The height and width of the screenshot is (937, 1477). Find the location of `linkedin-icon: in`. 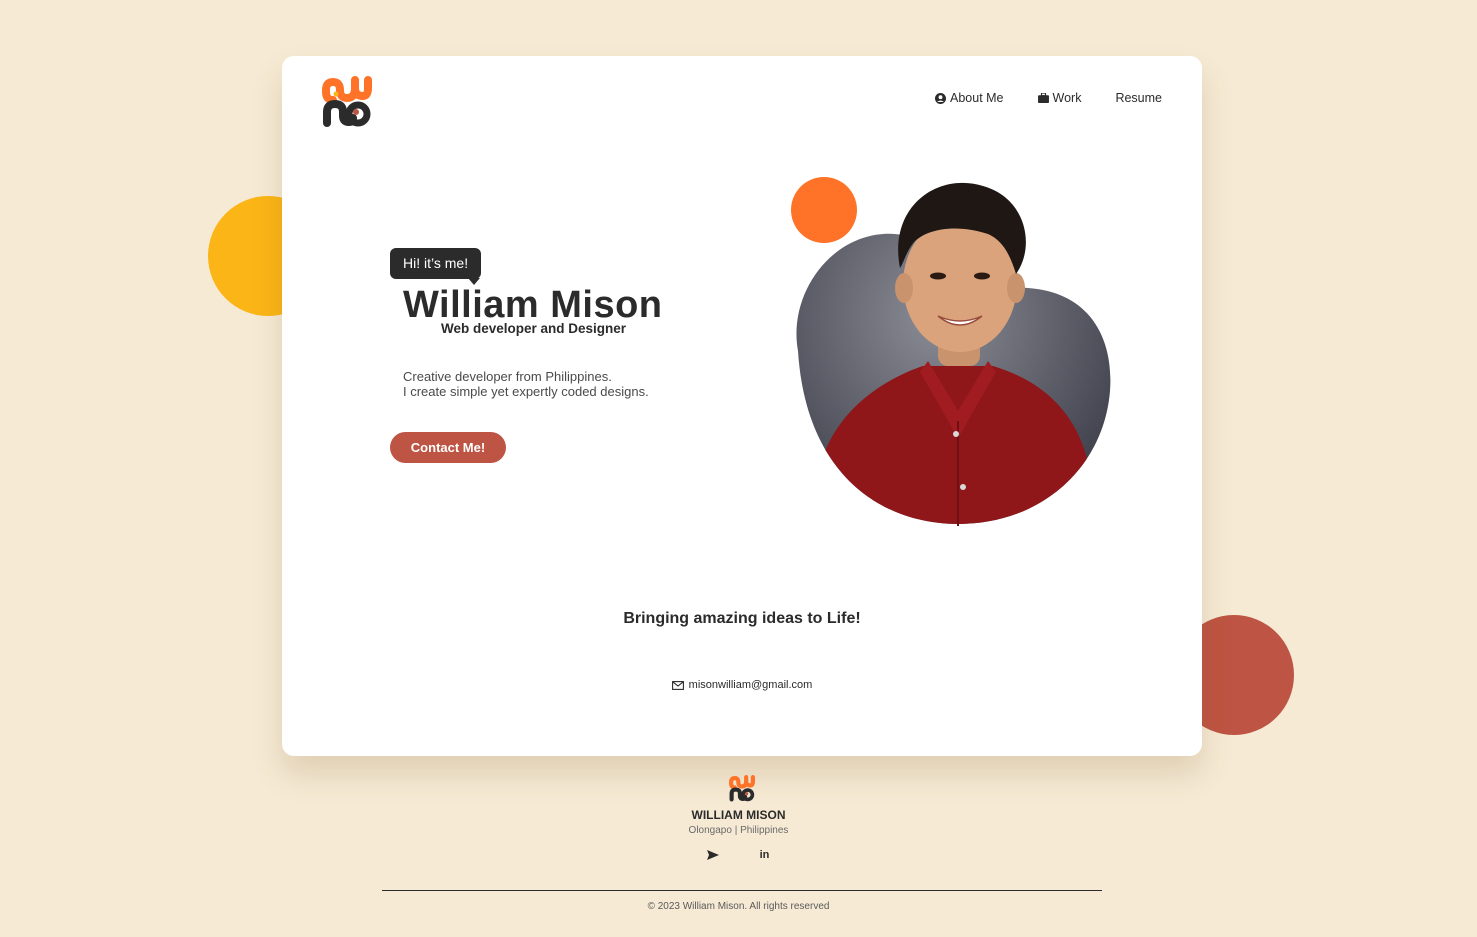

linkedin-icon: in is located at coordinates (764, 855).